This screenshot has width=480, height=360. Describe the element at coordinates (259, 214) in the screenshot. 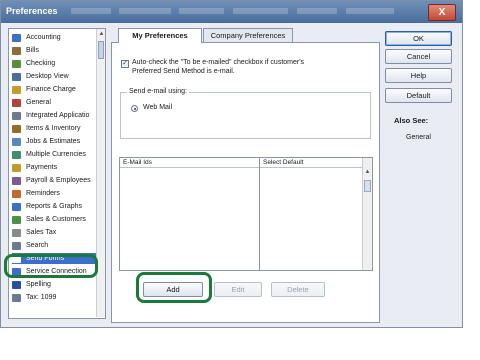

I see `column-divider` at that location.